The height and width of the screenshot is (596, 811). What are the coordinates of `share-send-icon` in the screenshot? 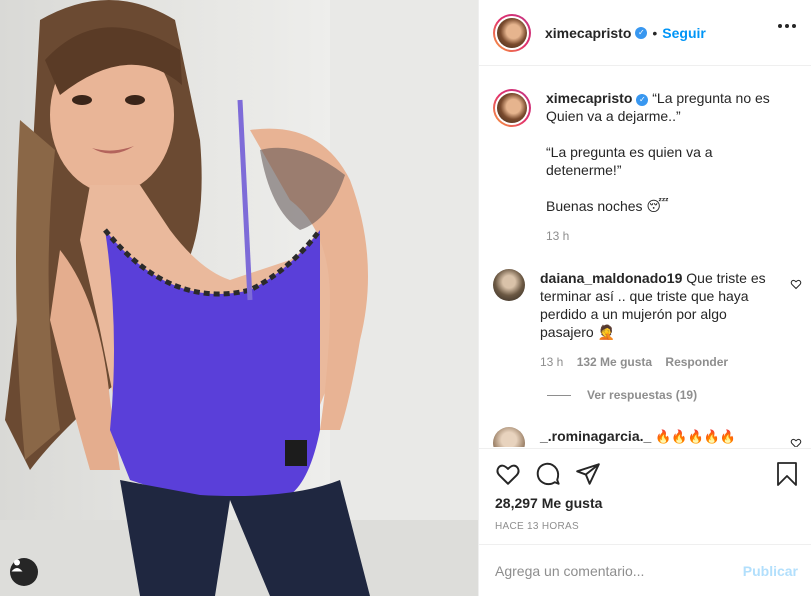 It's located at (588, 474).